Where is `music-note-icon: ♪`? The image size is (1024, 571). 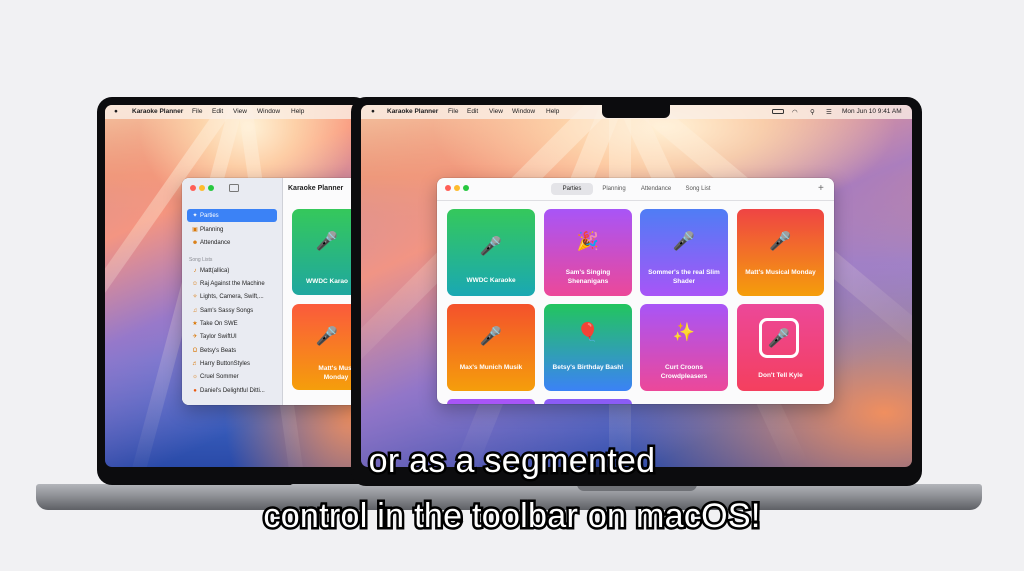 music-note-icon: ♪ is located at coordinates (195, 270).